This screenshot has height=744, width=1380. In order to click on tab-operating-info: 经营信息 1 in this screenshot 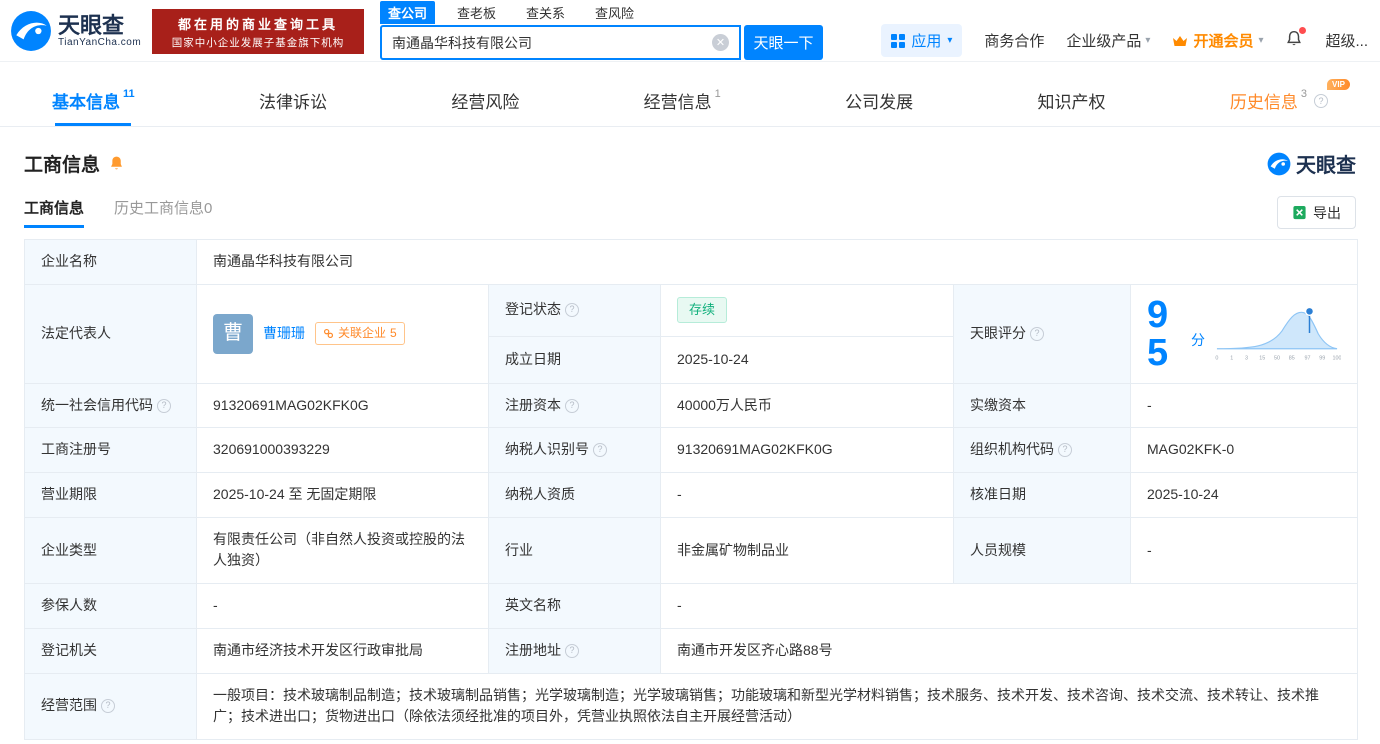, I will do `click(682, 100)`.